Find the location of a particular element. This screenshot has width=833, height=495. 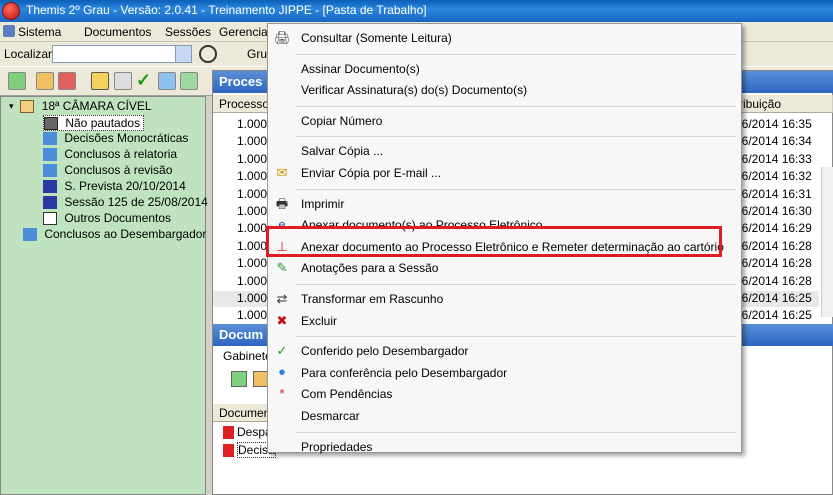

menu-documentos: Documentos is located at coordinates (117, 32).